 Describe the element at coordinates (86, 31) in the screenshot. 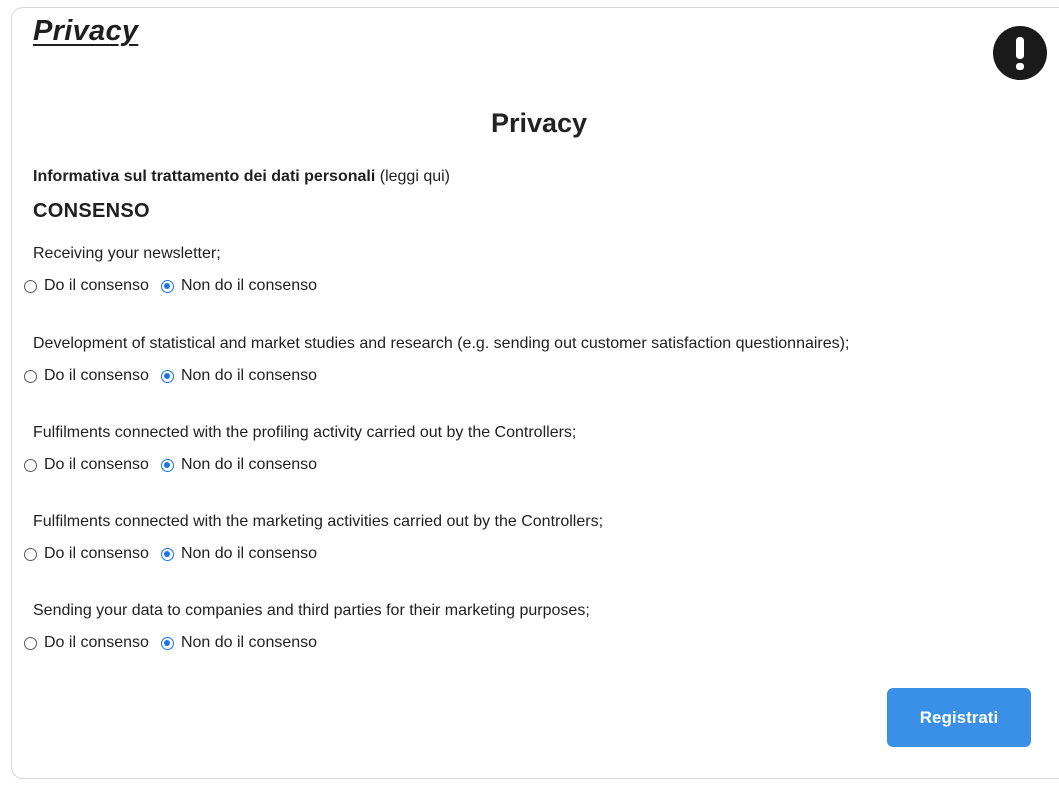

I see `card-title: Privacy` at that location.